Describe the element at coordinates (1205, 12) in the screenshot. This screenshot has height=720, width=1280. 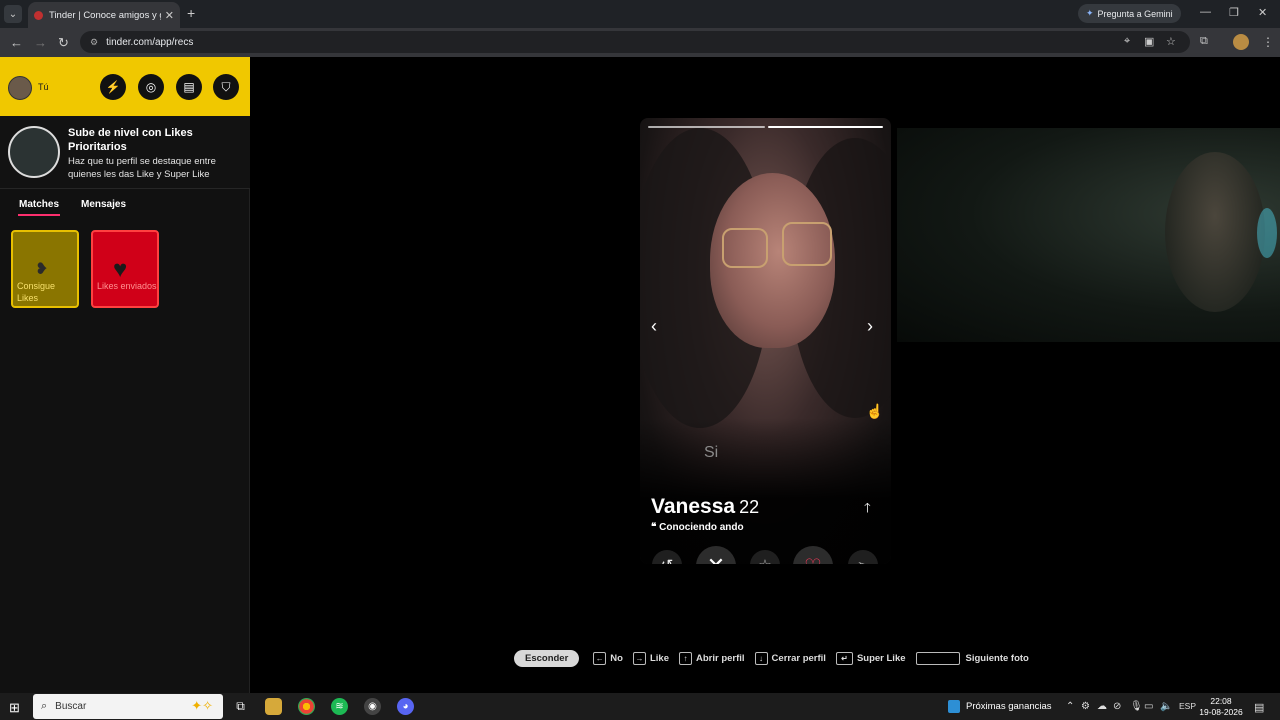
I see `minimize-icon: —` at that location.